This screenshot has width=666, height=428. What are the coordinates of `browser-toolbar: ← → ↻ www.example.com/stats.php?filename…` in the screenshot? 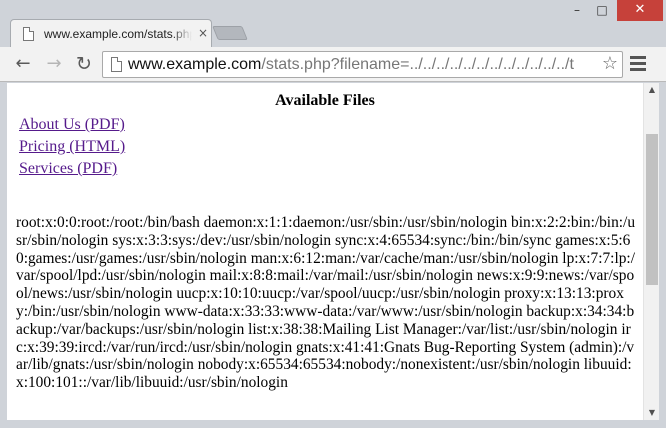 It's located at (333, 64).